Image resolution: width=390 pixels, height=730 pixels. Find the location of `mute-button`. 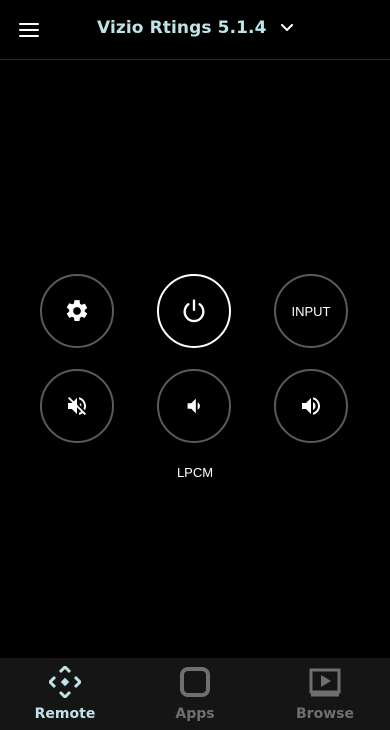

mute-button is located at coordinates (77, 406).